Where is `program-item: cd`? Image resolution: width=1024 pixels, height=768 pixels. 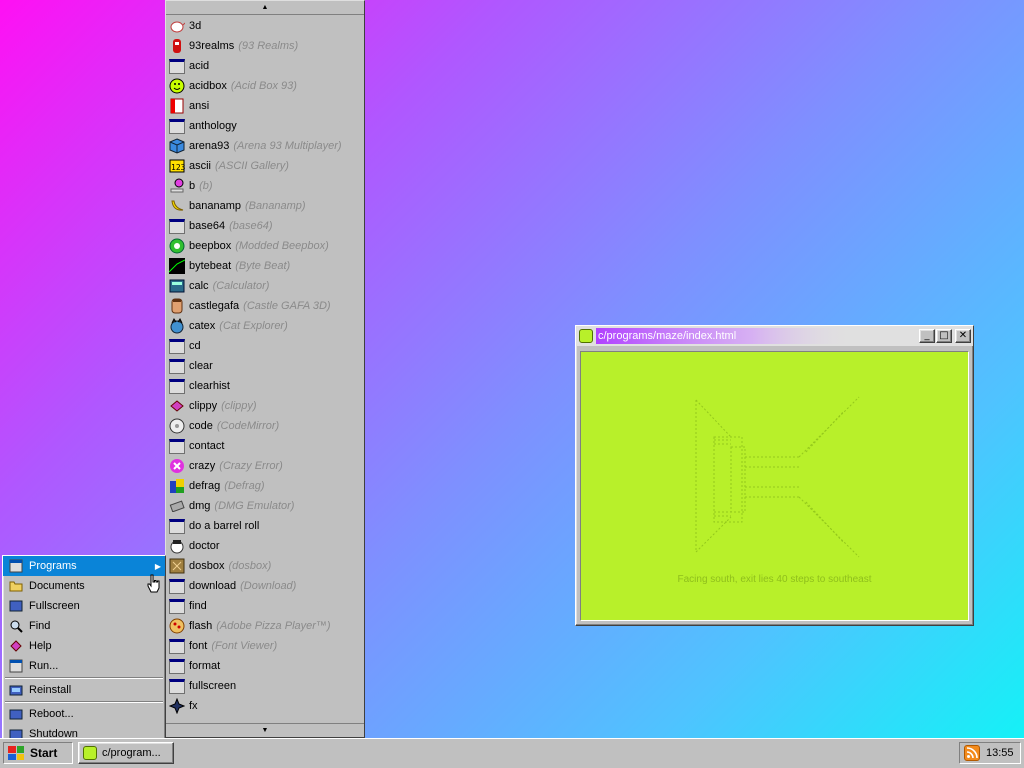
program-item: cd is located at coordinates (265, 346).